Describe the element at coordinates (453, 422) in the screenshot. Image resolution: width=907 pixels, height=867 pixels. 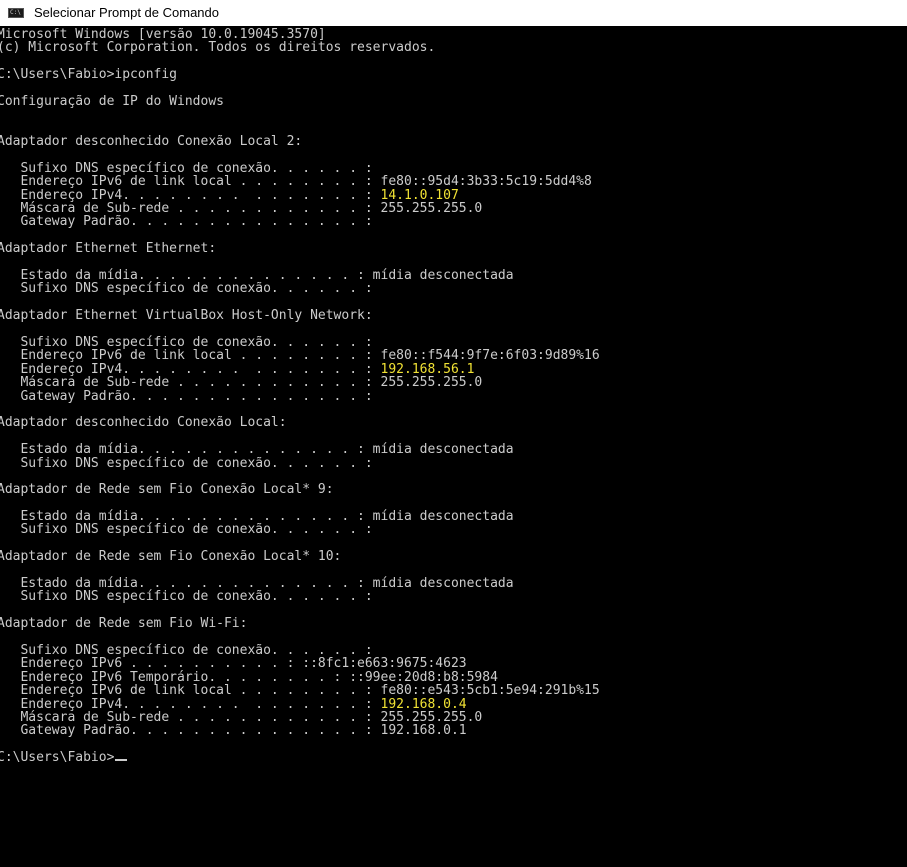
I see `console-line: Adaptador desconhecido Conexão Local:` at that location.